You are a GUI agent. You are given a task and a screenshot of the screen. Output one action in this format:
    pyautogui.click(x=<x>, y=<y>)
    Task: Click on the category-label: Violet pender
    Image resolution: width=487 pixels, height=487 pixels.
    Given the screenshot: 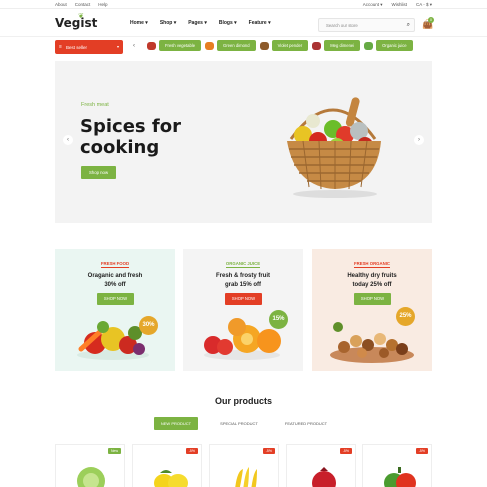 What is the action you would take?
    pyautogui.click(x=290, y=45)
    